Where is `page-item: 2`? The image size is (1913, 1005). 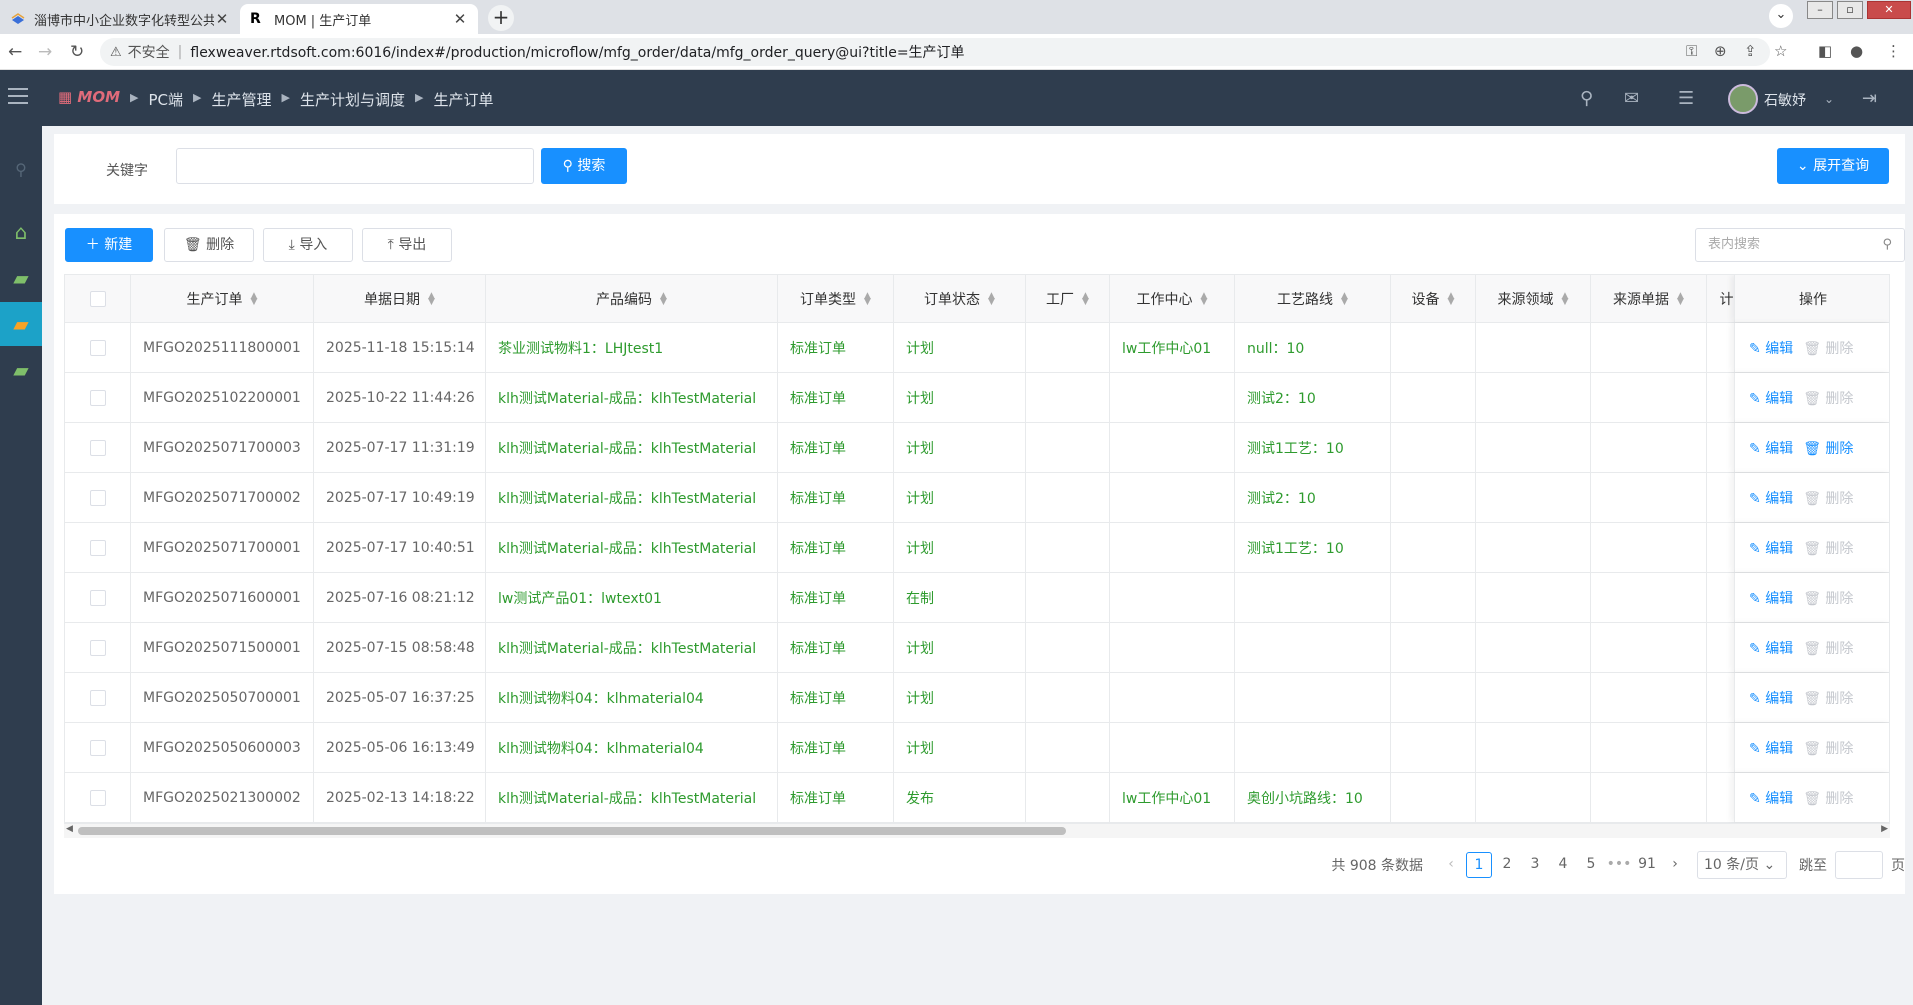
page-item: 2 is located at coordinates (1507, 865).